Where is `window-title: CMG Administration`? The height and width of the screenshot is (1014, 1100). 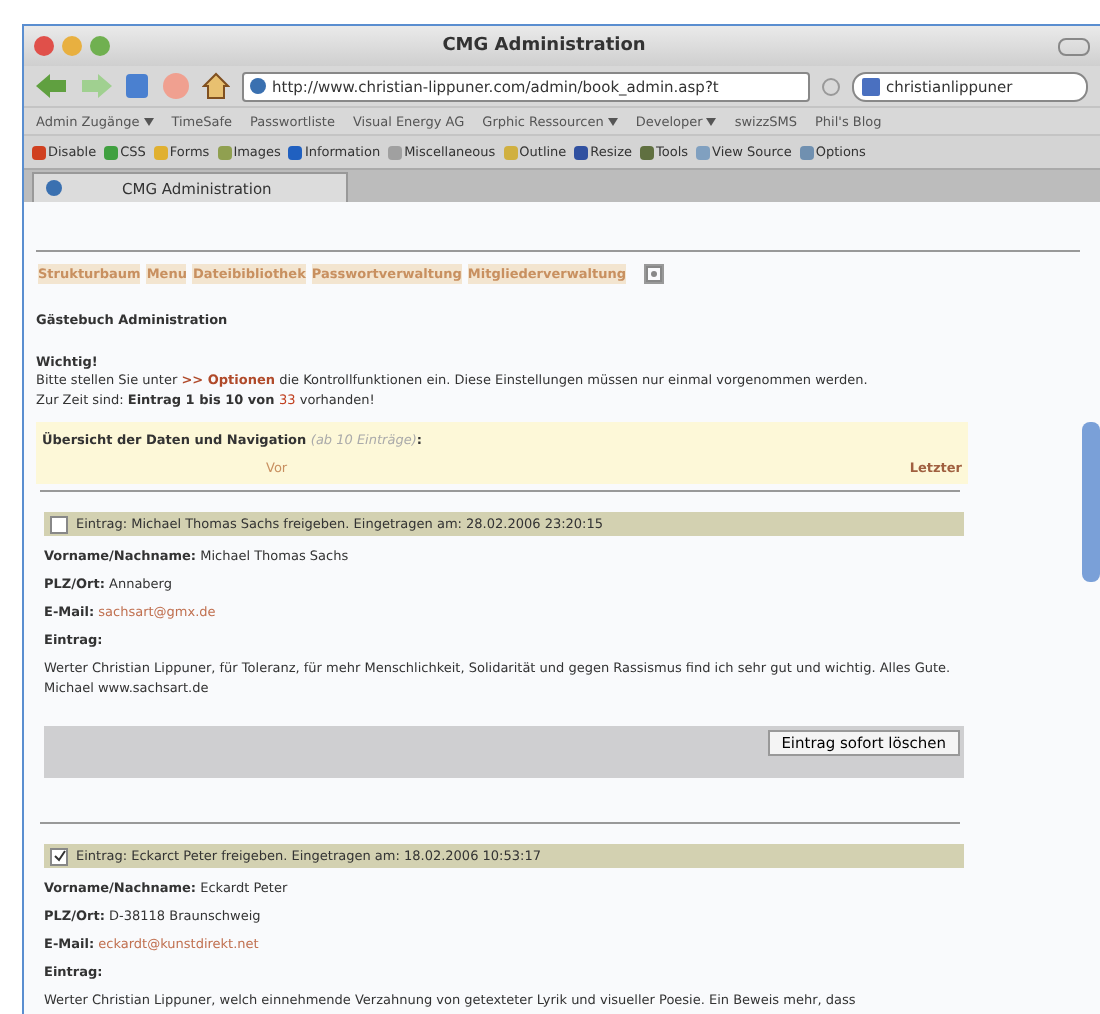
window-title: CMG Administration is located at coordinates (544, 46).